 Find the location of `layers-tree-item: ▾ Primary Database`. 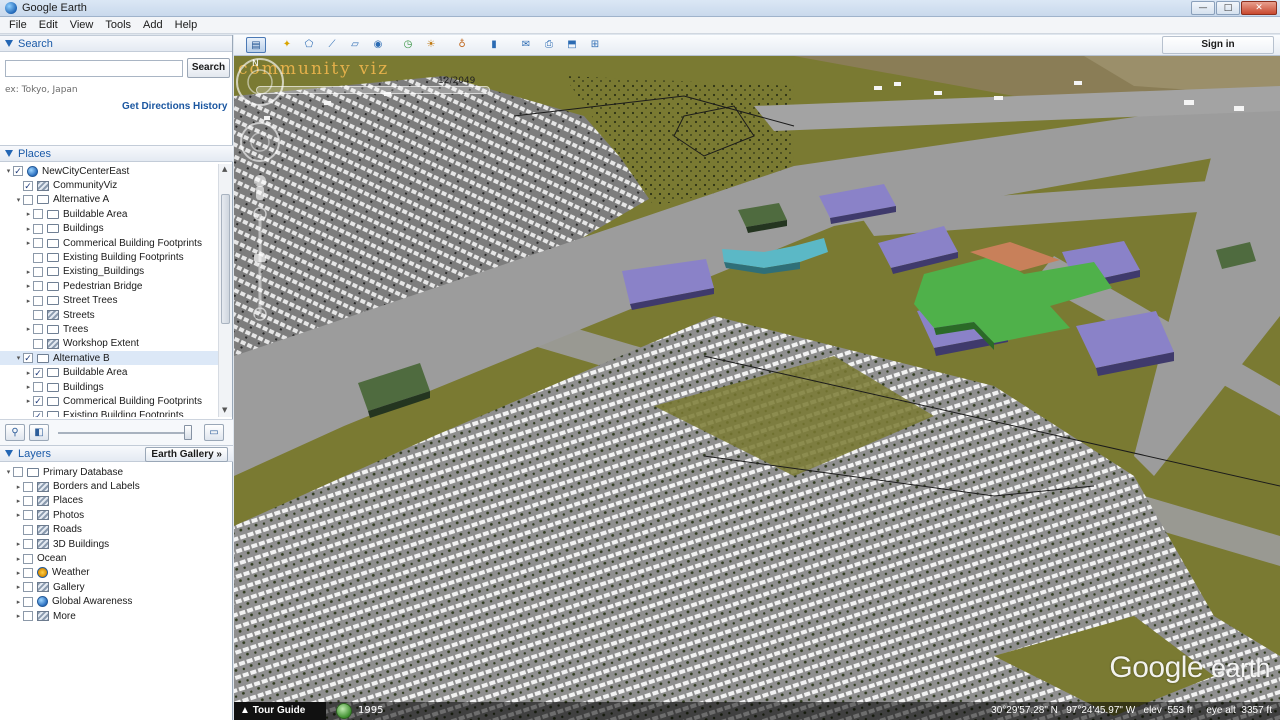

layers-tree-item: ▾ Primary Database is located at coordinates (116, 472).